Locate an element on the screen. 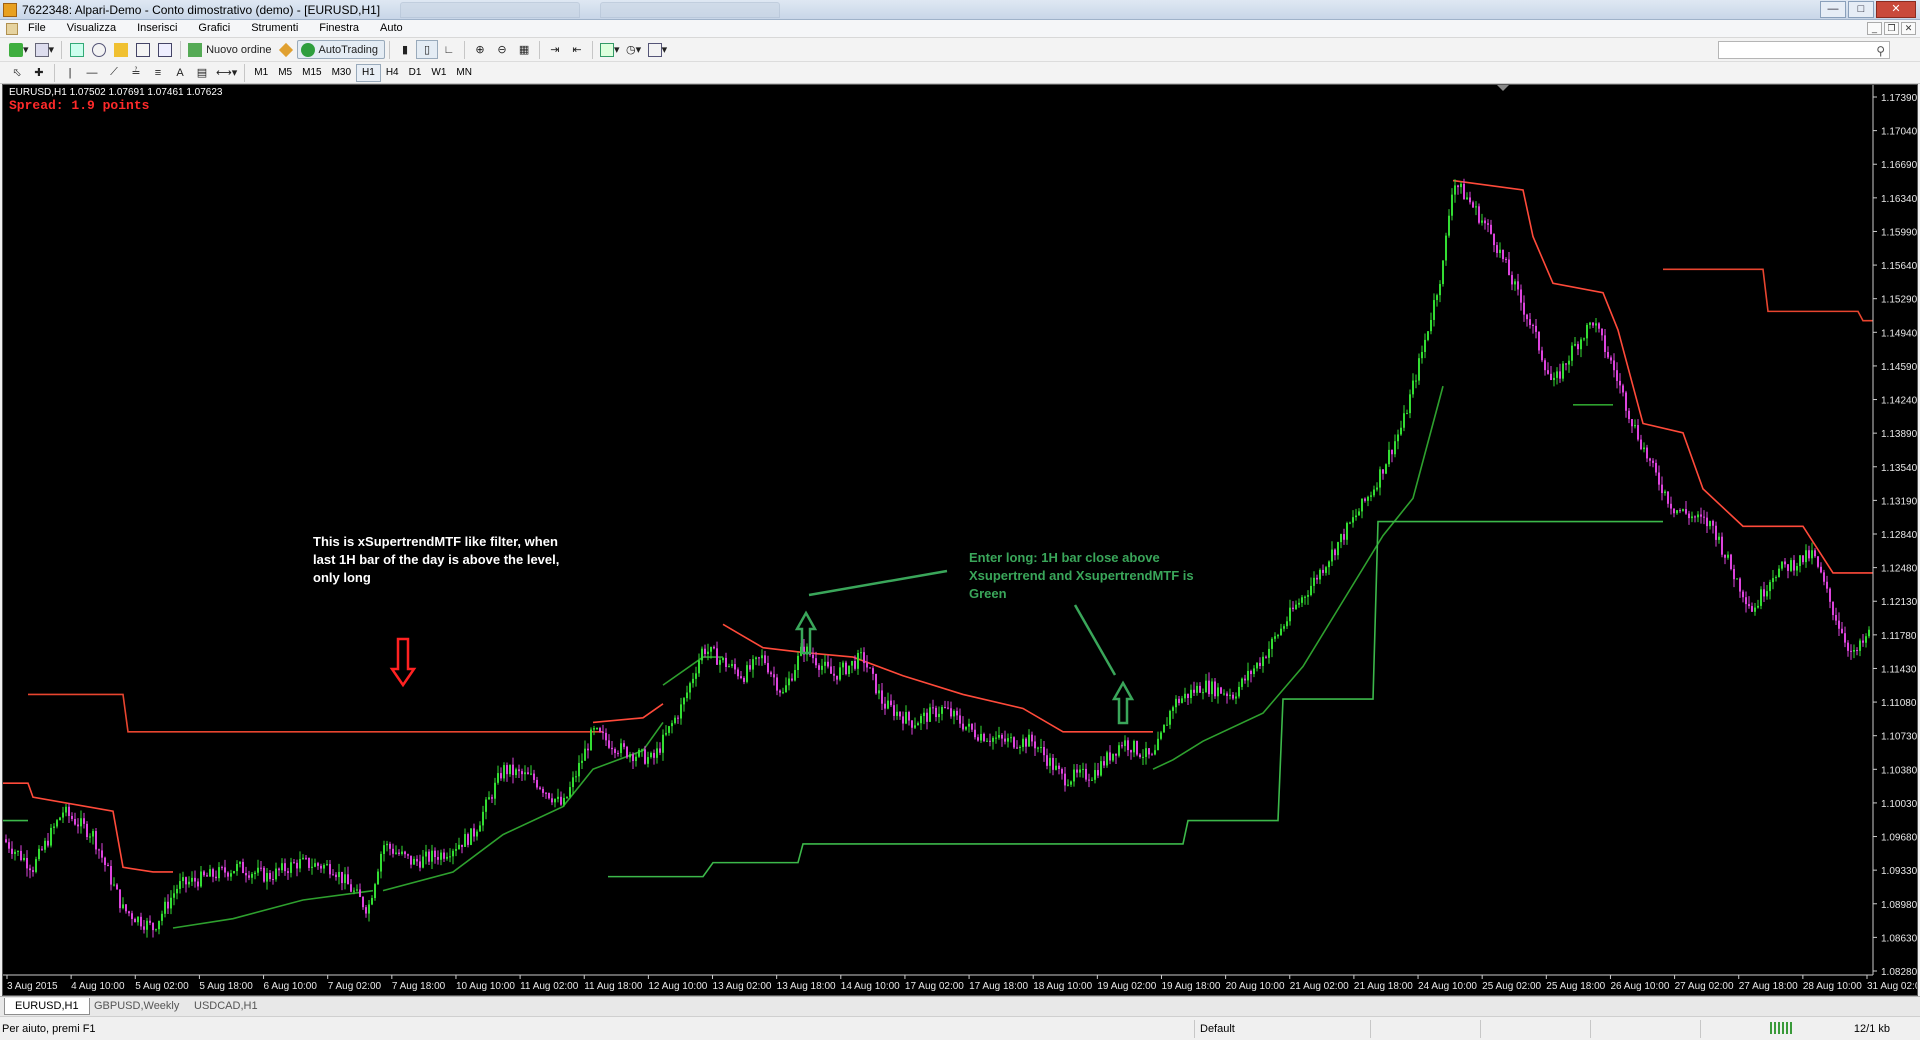  terminal-icon is located at coordinates (143, 49).